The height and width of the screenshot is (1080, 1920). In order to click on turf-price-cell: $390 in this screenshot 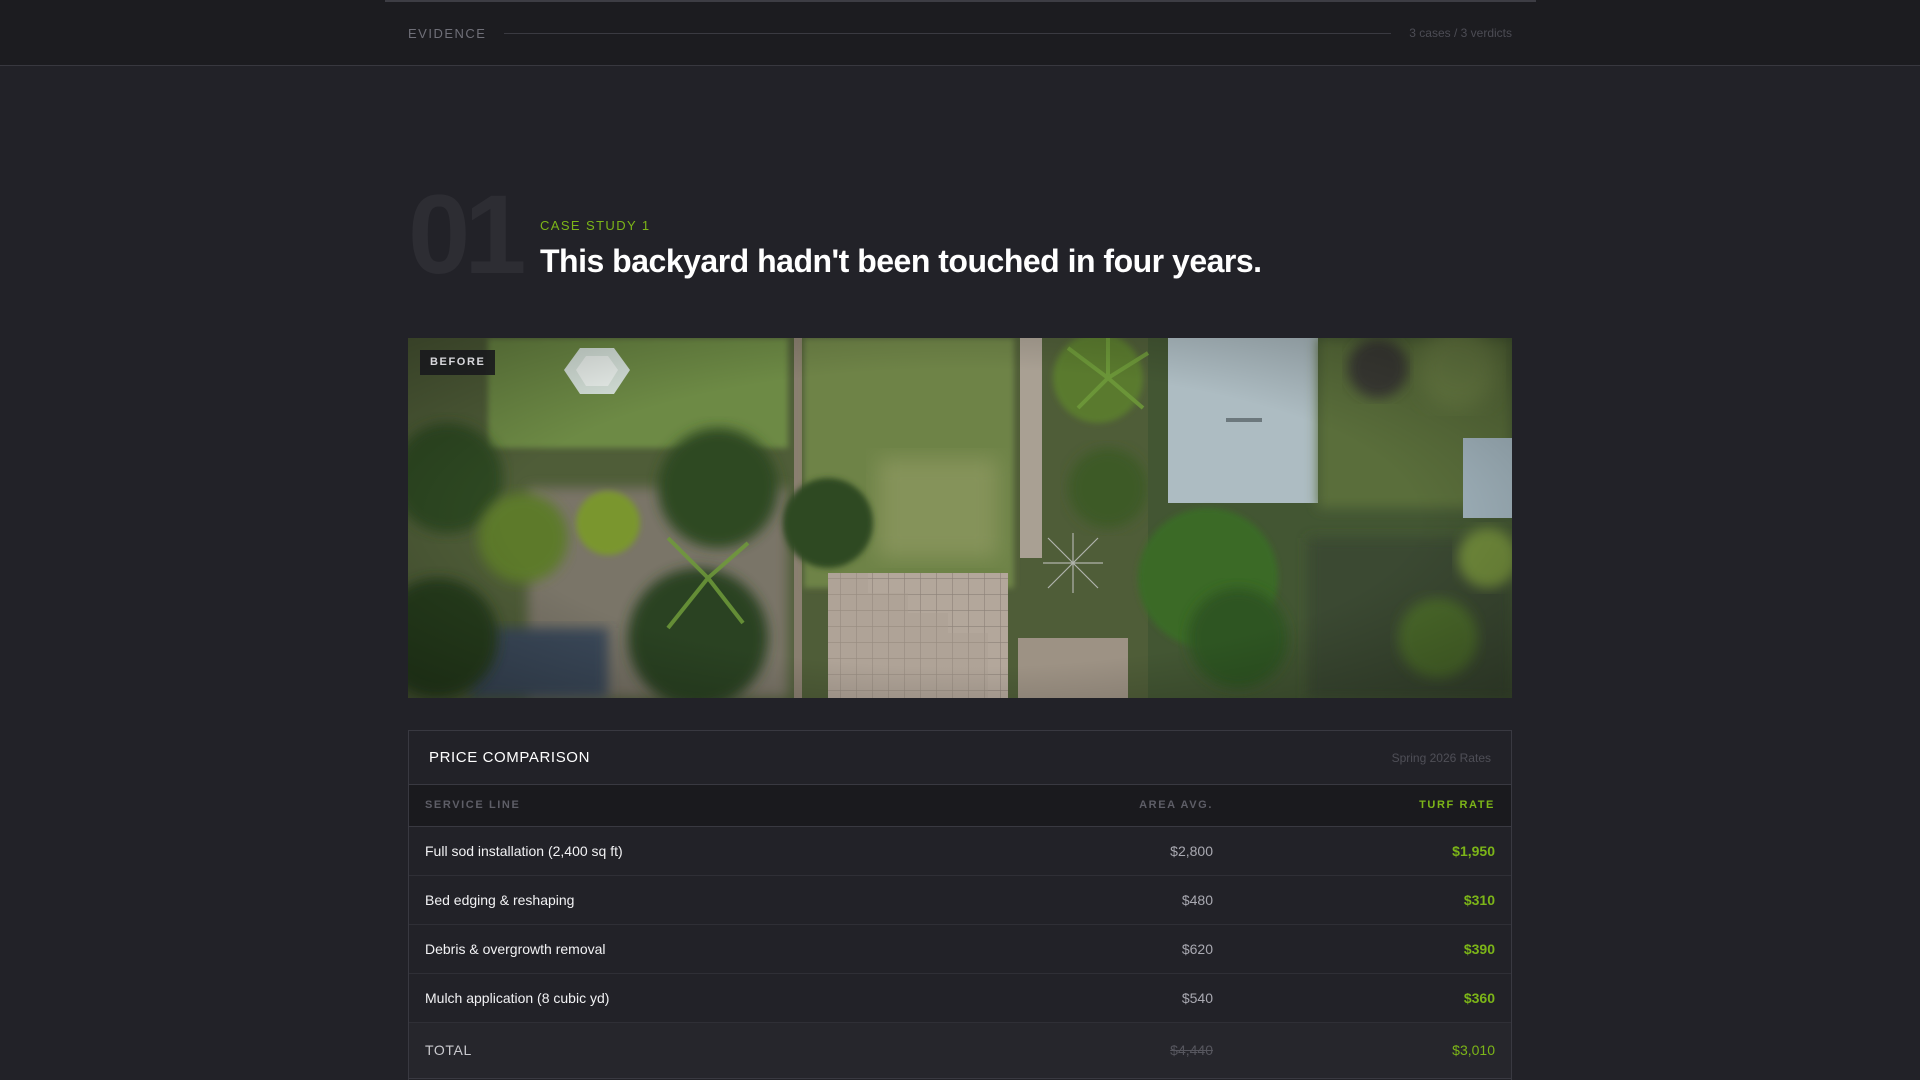, I will do `click(1370, 949)`.